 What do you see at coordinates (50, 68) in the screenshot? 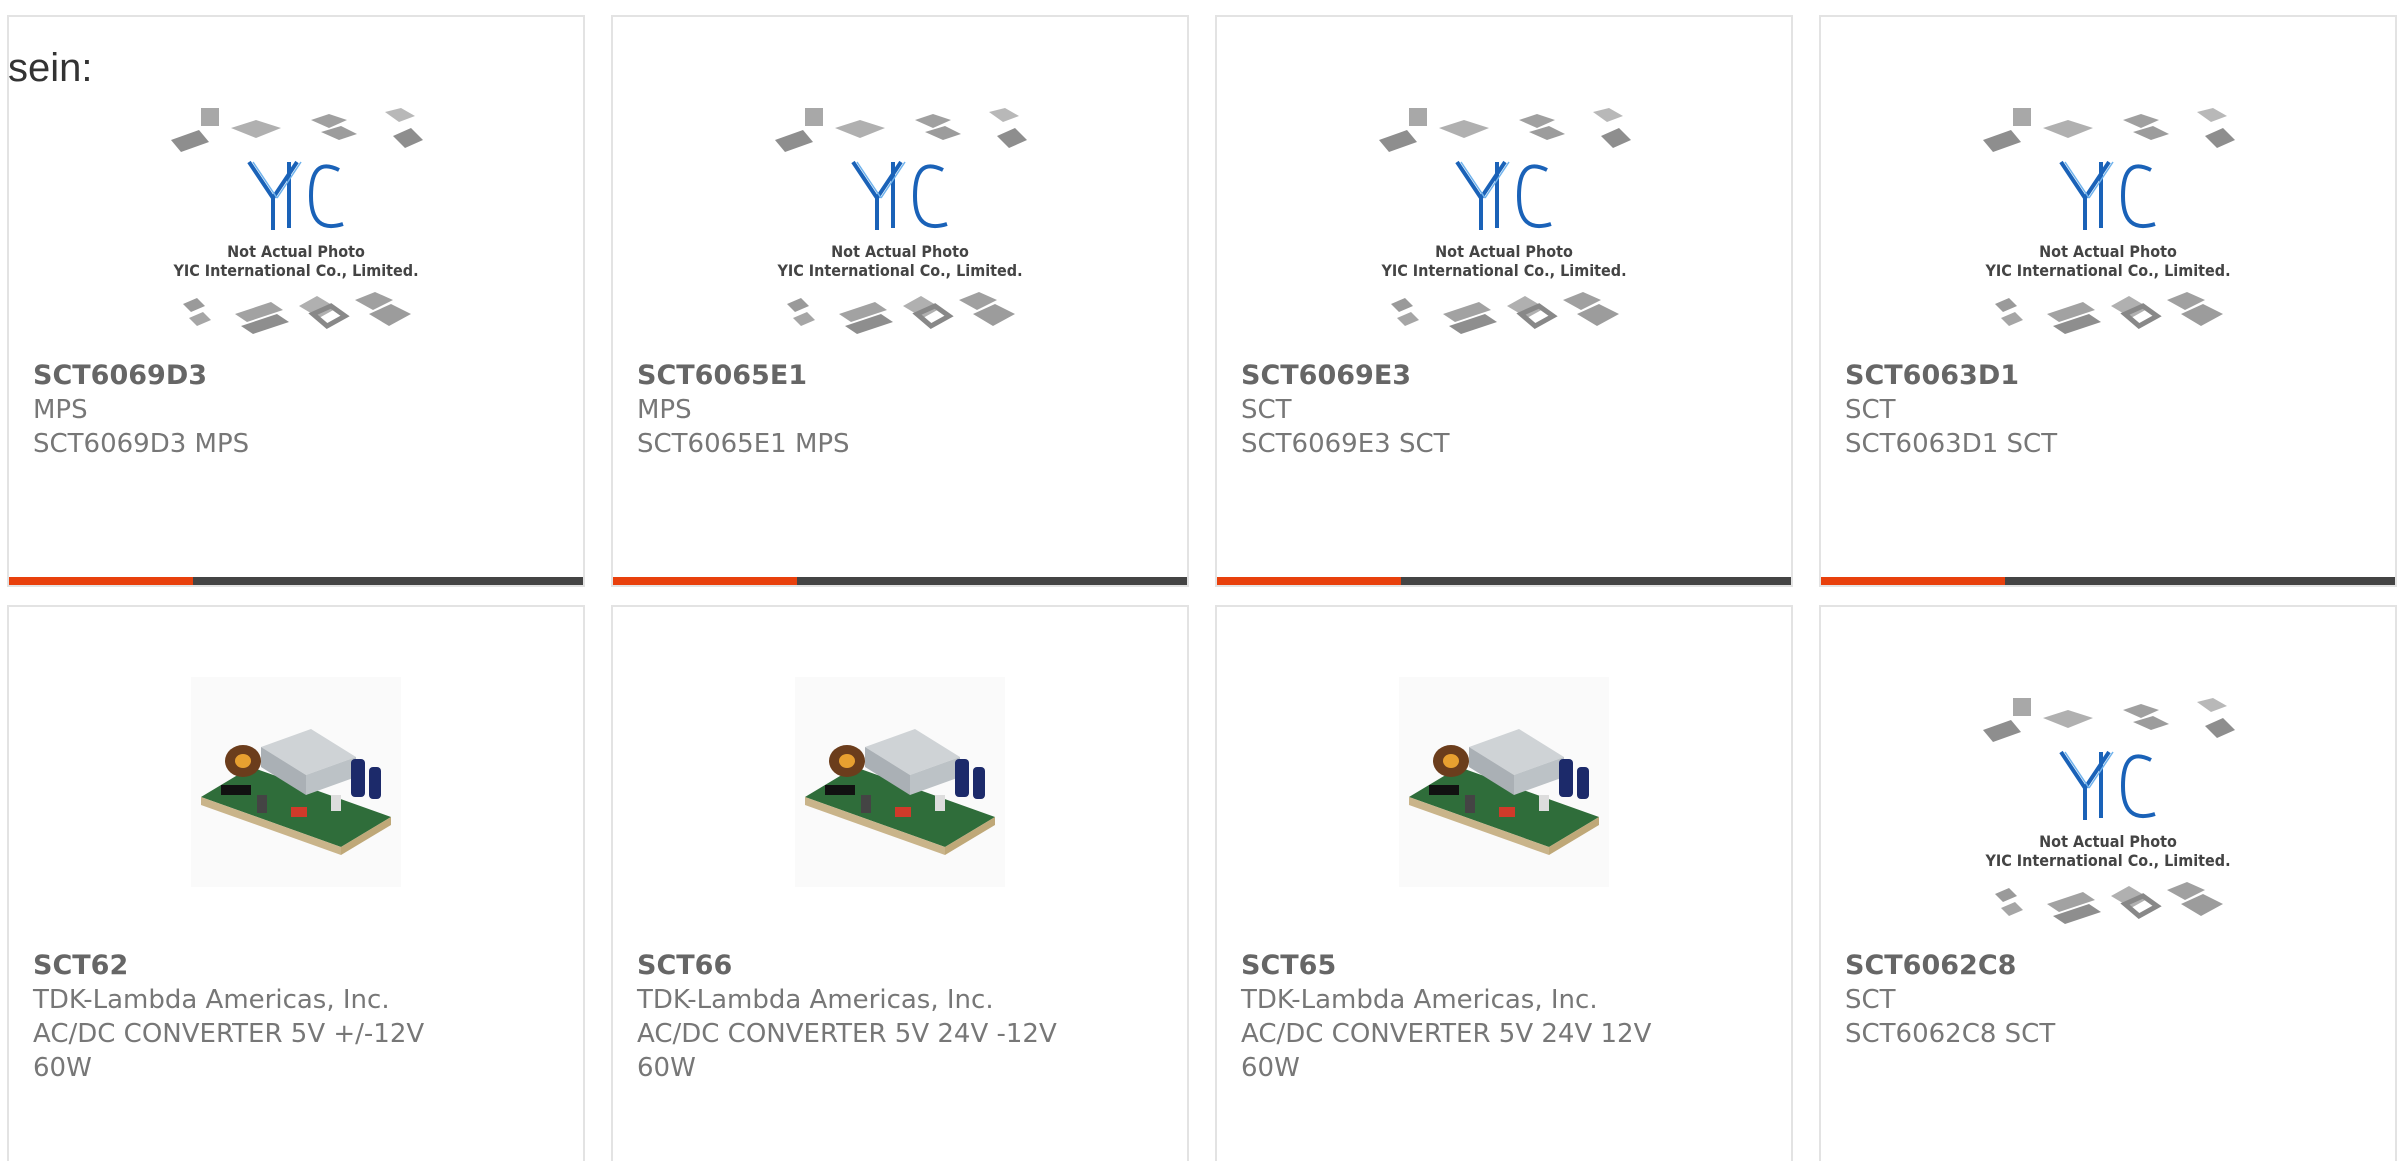
I see `intro-text: sein:` at bounding box center [50, 68].